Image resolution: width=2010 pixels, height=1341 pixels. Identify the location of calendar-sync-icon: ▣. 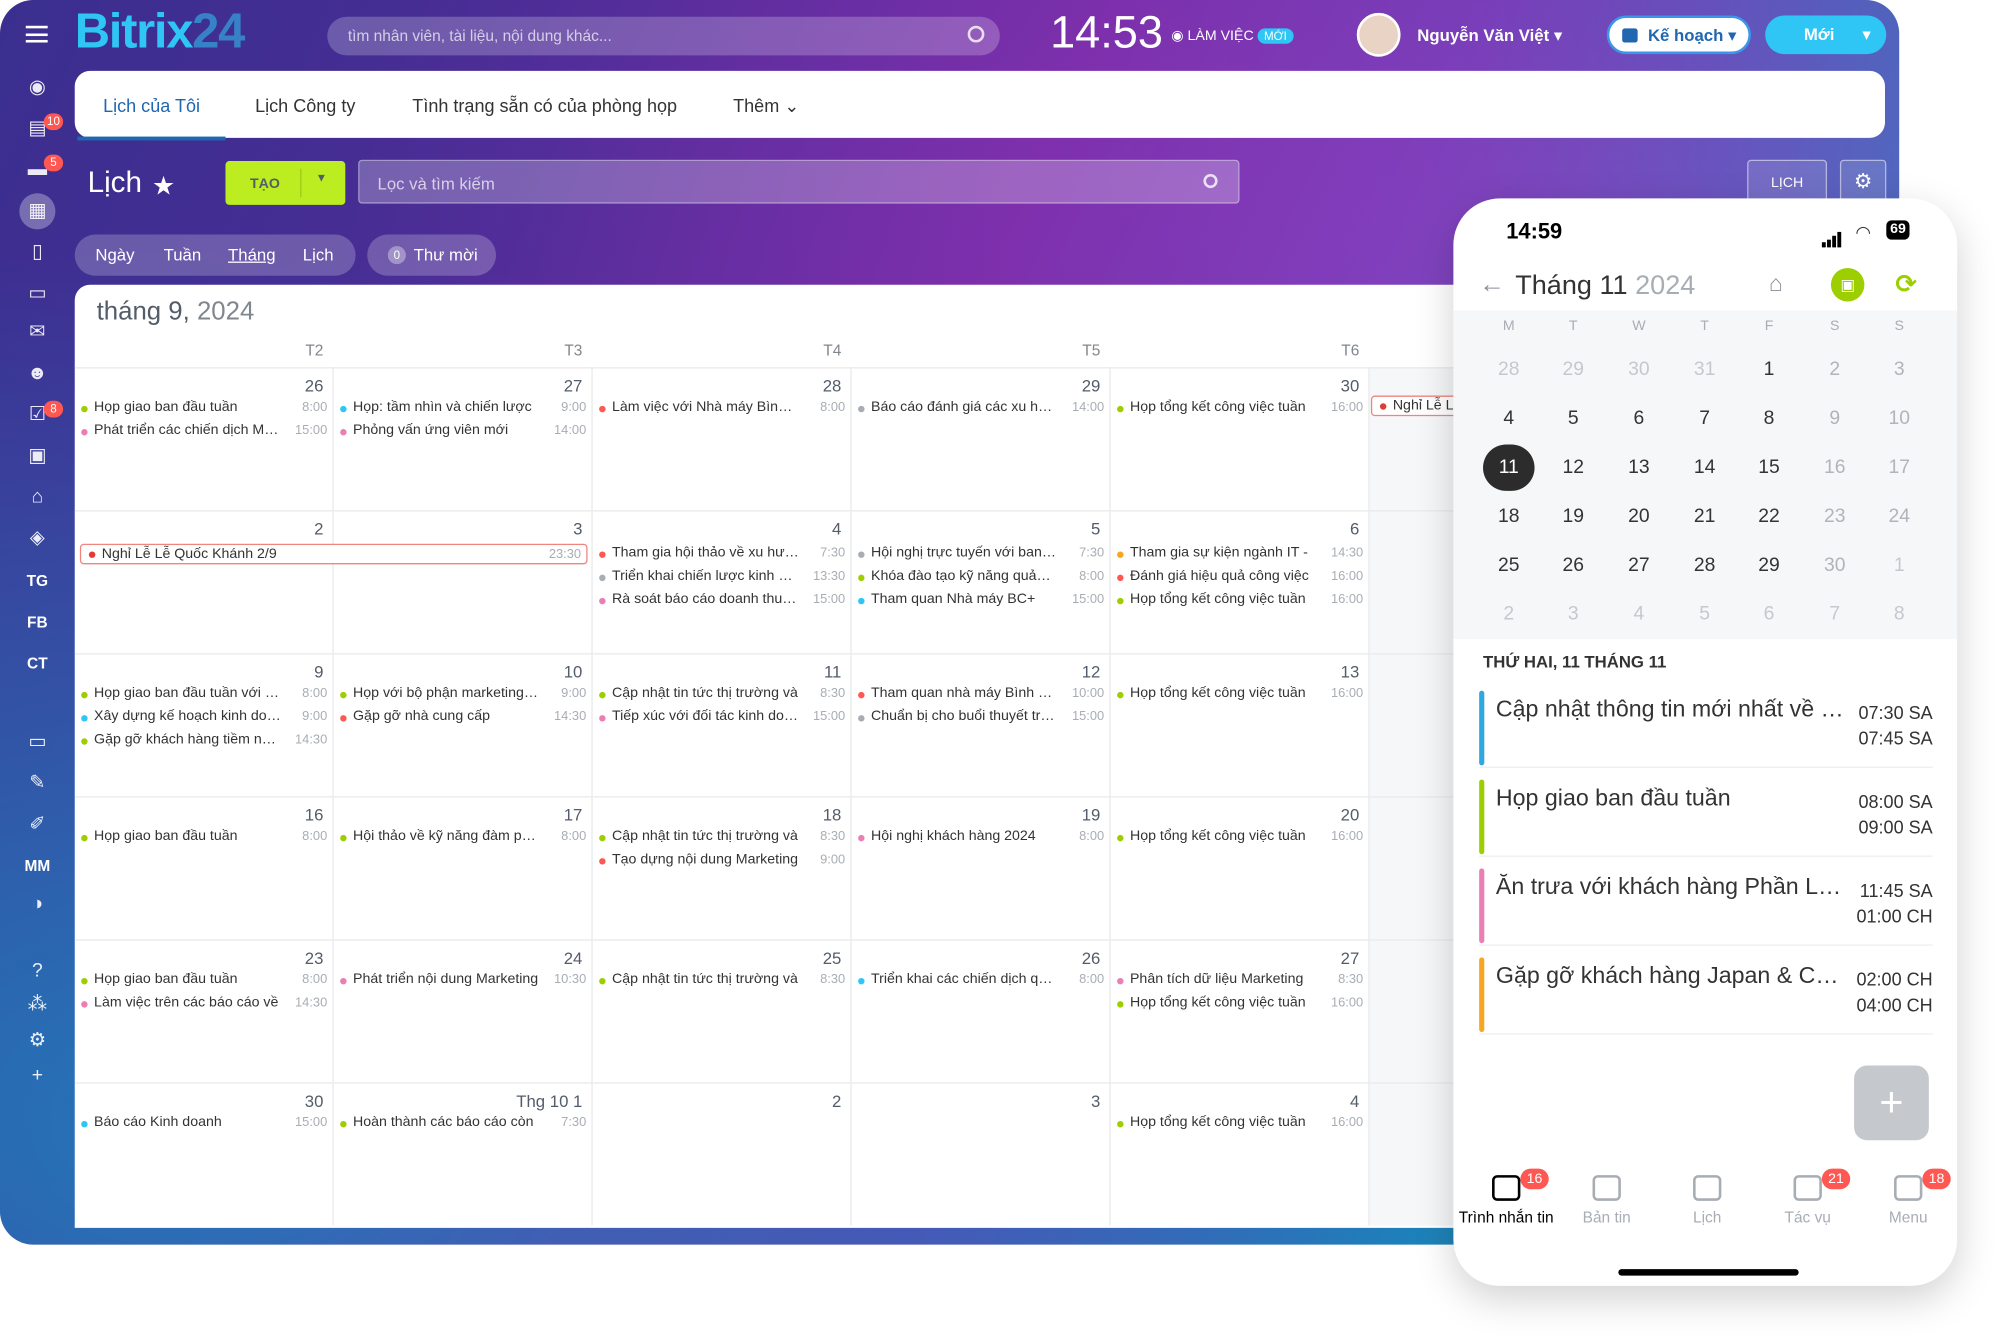
(1847, 284).